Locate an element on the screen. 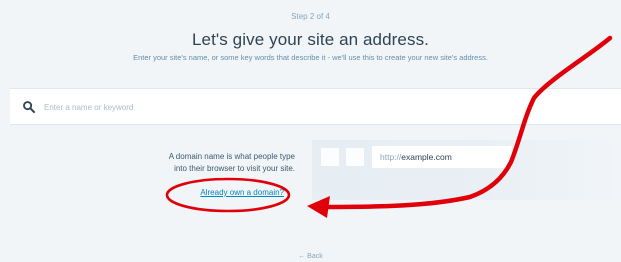 The height and width of the screenshot is (262, 621). search-icon is located at coordinates (29, 107).